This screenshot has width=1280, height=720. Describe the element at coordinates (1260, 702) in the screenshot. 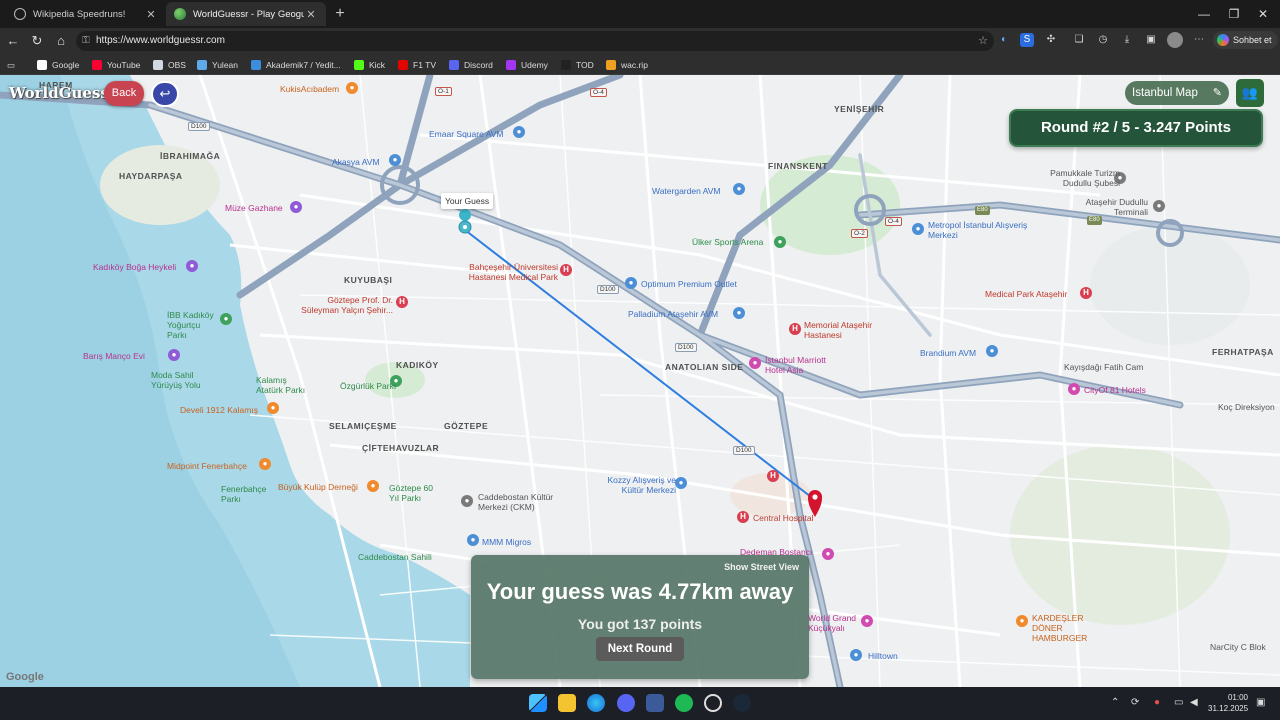

I see `notifications-icon: ▣` at that location.